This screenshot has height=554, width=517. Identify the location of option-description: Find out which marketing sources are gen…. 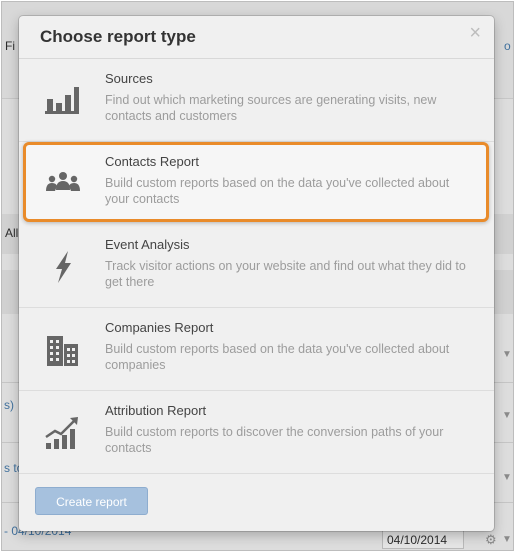
(271, 108).